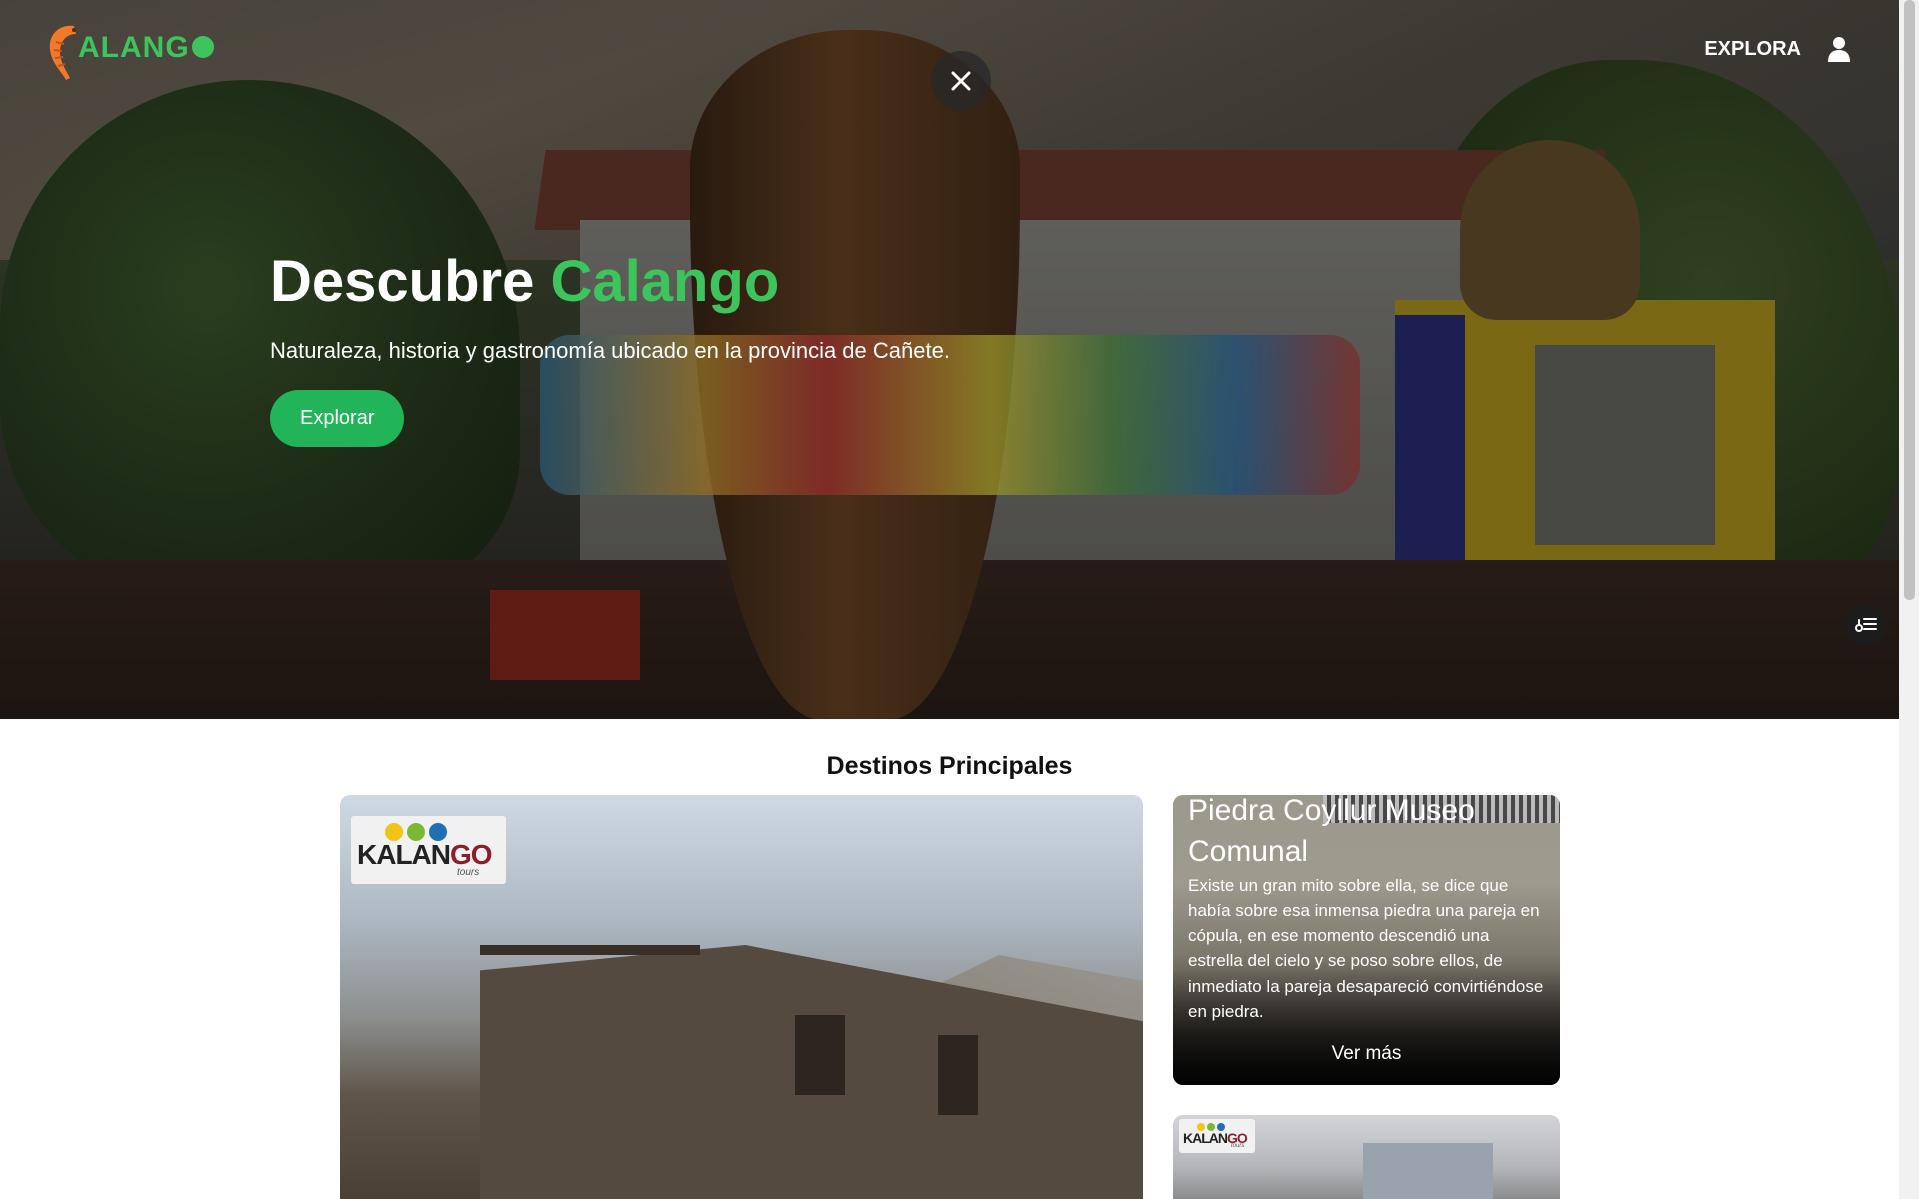  I want to click on destination-card-secondary: KALANGO tours, so click(1366, 1157).